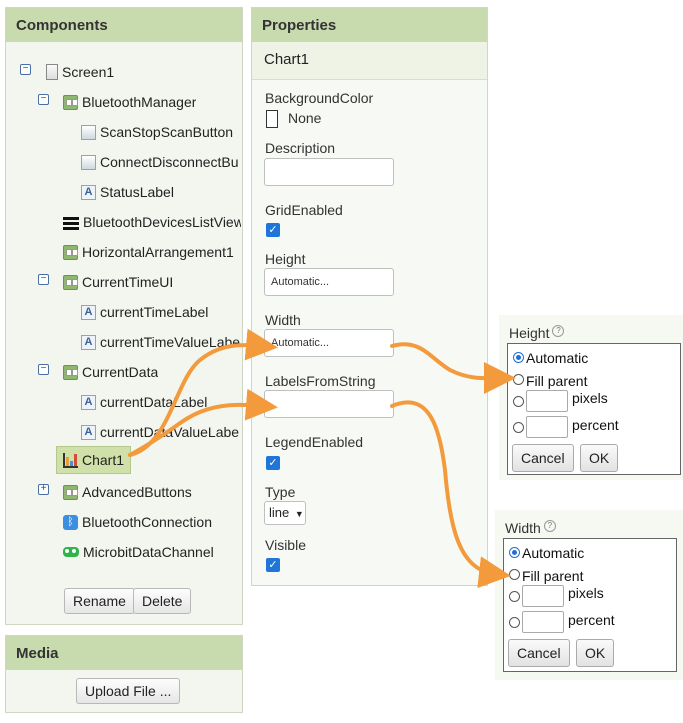 The image size is (683, 723). Describe the element at coordinates (103, 460) in the screenshot. I see `tree-item-label: Chart1` at that location.